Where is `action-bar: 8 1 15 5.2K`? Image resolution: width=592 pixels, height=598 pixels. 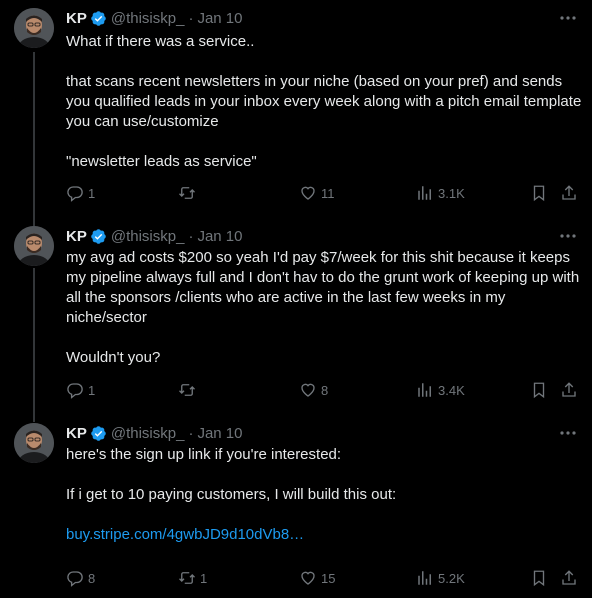
action-bar: 8 1 15 5.2K is located at coordinates (324, 578).